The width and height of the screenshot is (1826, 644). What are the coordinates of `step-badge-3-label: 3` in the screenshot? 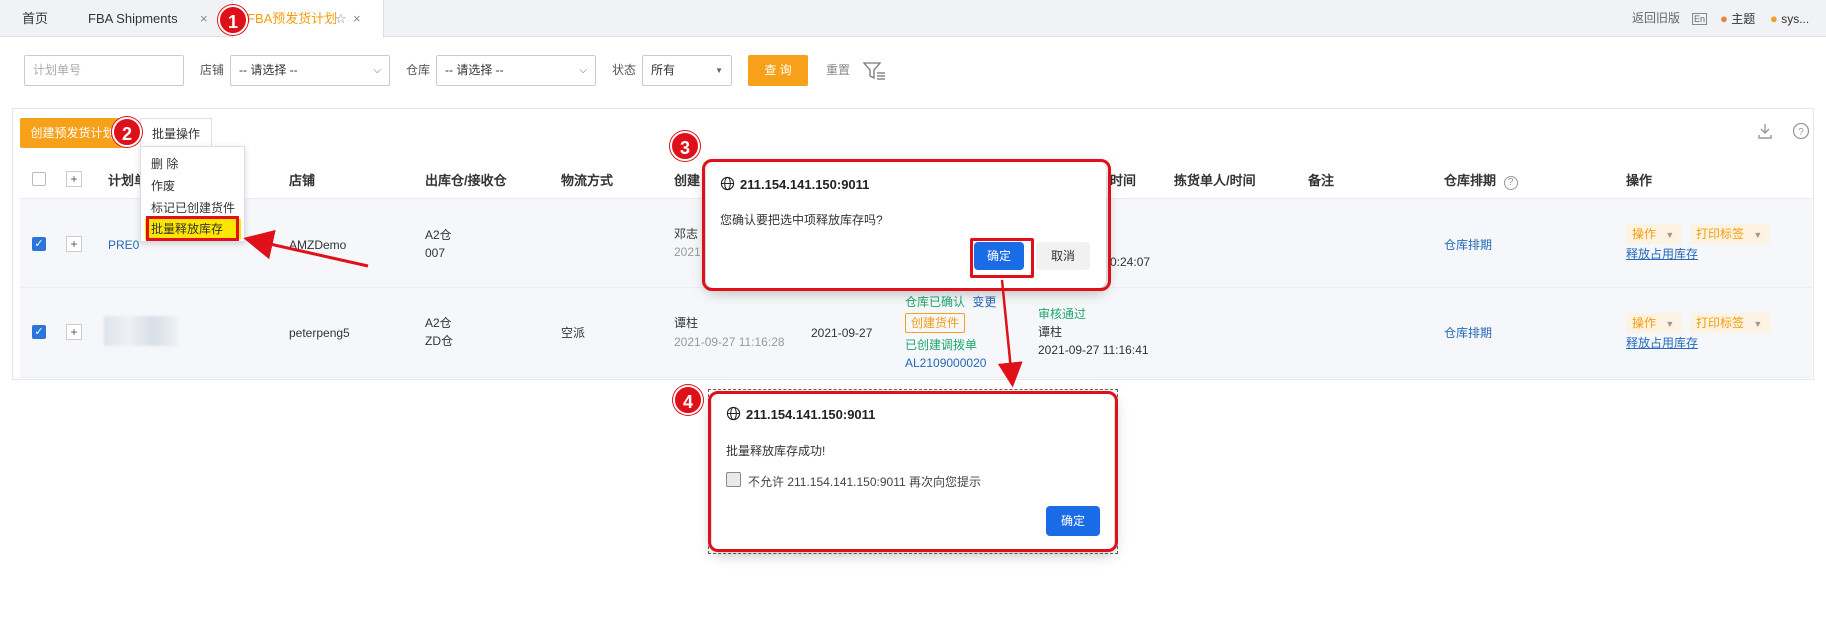 It's located at (684, 148).